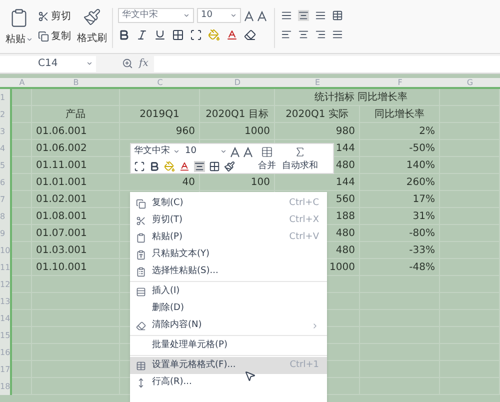 The width and height of the screenshot is (500, 402). What do you see at coordinates (470, 83) in the screenshot?
I see `column-header: G` at bounding box center [470, 83].